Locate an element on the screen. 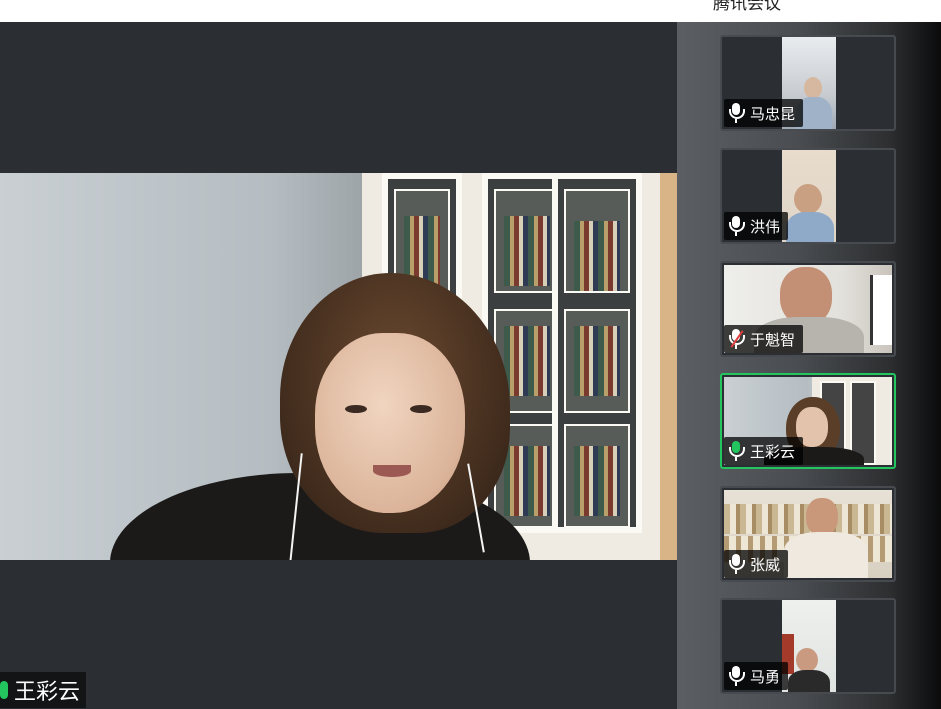 The height and width of the screenshot is (709, 941). speaker-face is located at coordinates (390, 423).